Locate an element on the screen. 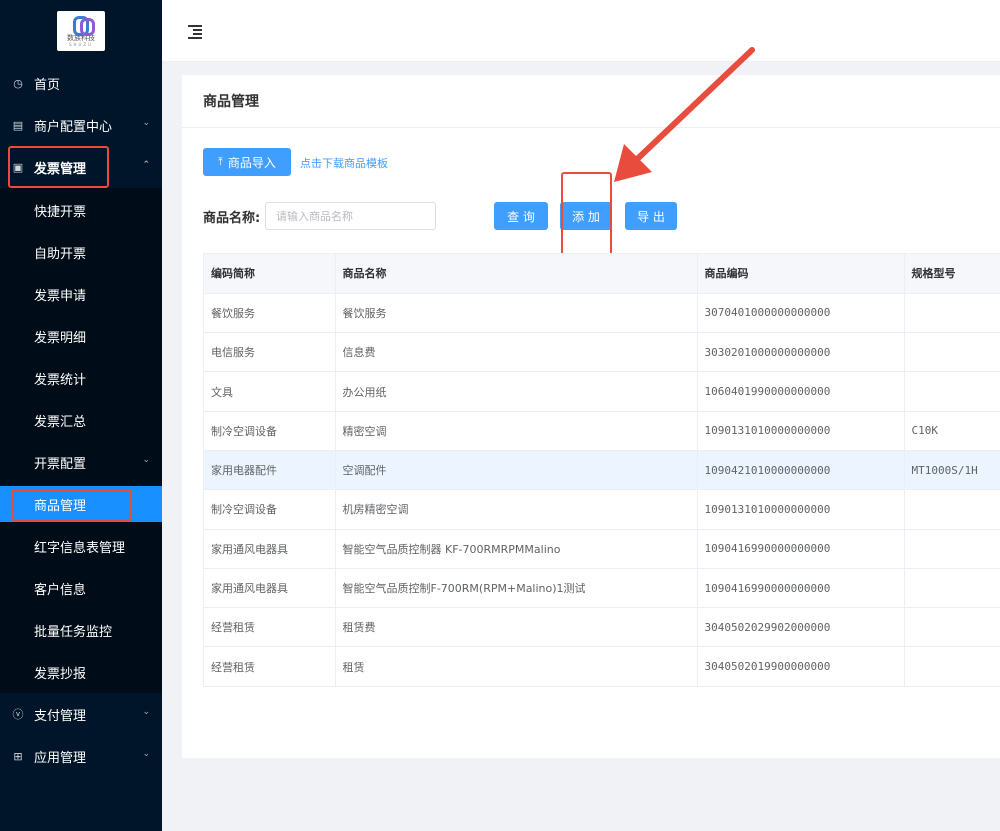 This screenshot has height=831, width=1000. cell-code-abbr: 文具 is located at coordinates (270, 391).